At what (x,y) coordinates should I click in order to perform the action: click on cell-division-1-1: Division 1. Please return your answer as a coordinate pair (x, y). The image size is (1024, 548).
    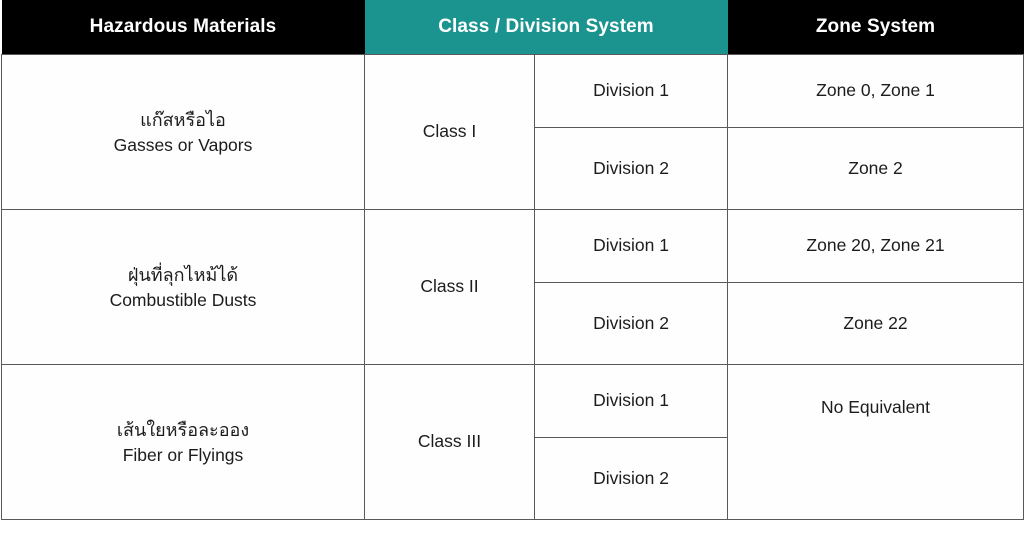
    Looking at the image, I should click on (631, 91).